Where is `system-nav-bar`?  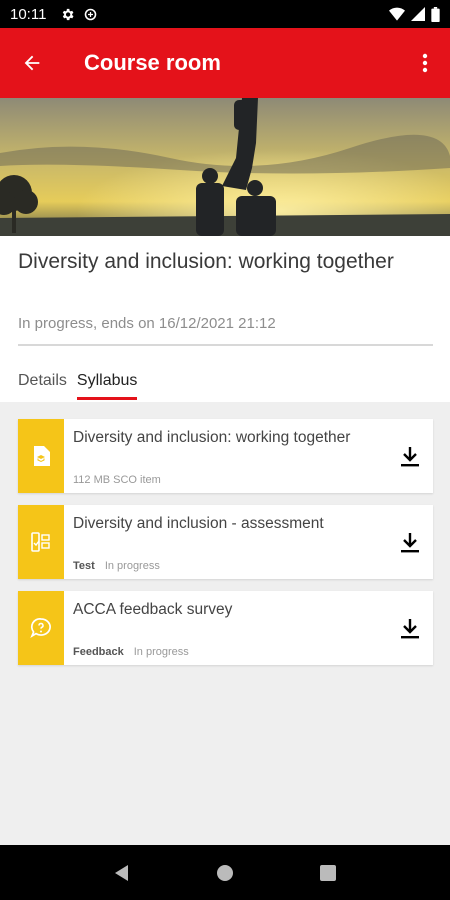 system-nav-bar is located at coordinates (225, 872).